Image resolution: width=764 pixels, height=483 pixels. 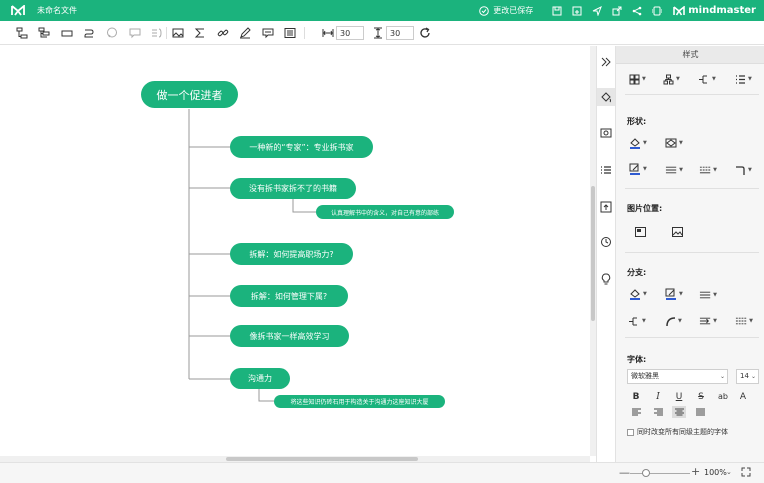 I want to click on uppercase-button: A, so click(x=743, y=397).